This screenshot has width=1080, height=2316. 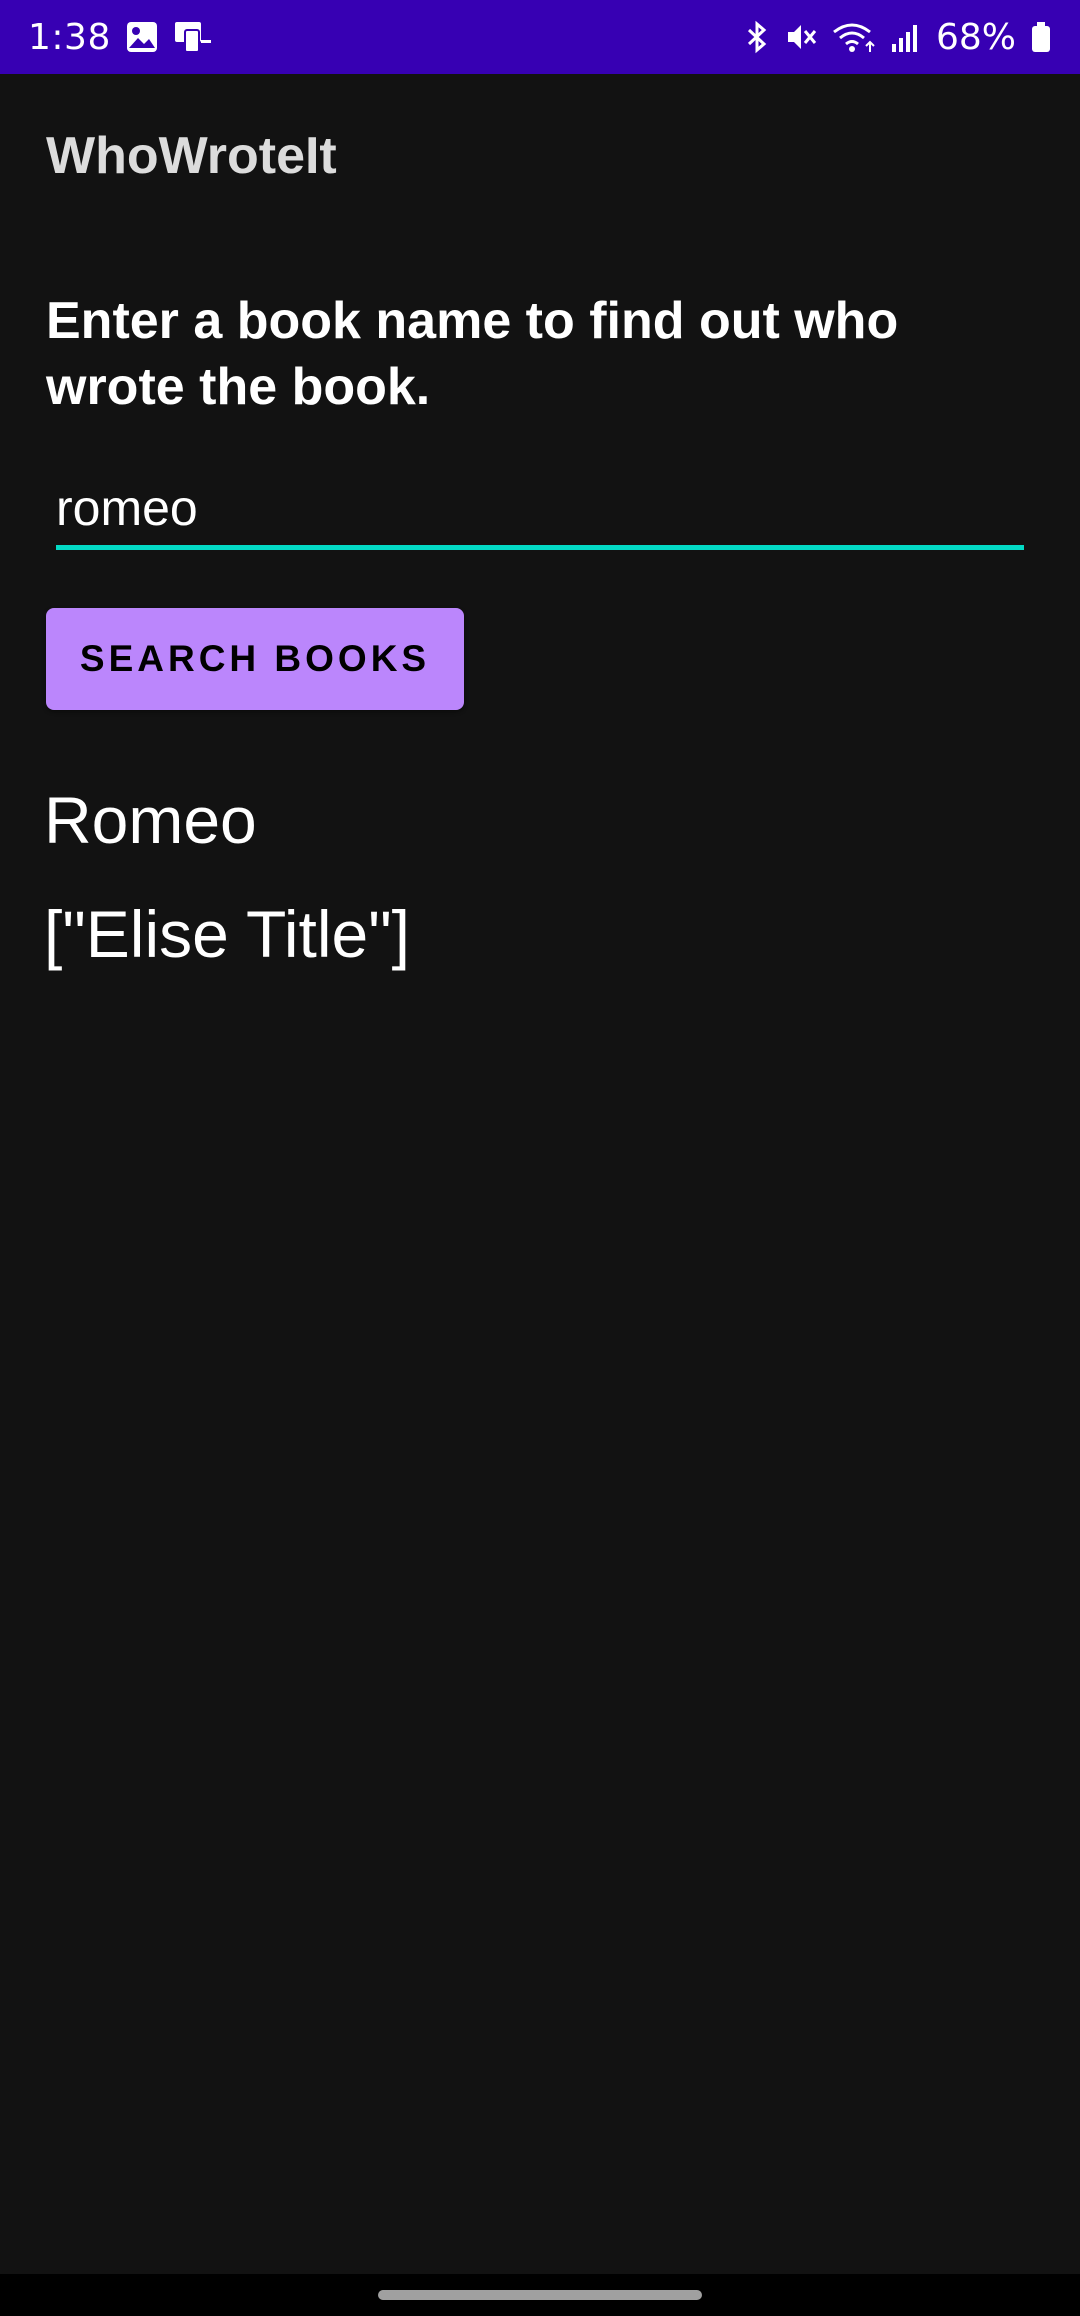 What do you see at coordinates (540, 510) in the screenshot?
I see `book-search-input` at bounding box center [540, 510].